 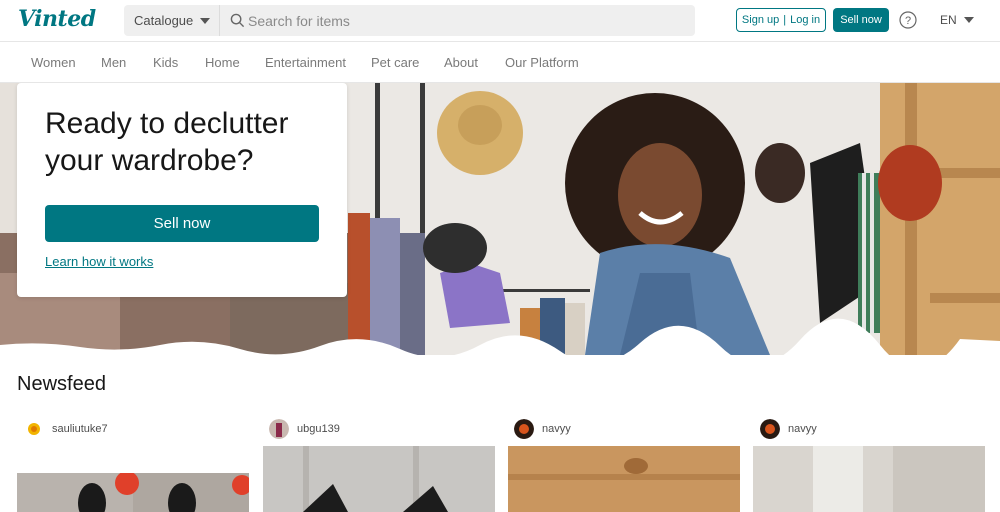 I want to click on nav-item-about: About, so click(x=461, y=62).